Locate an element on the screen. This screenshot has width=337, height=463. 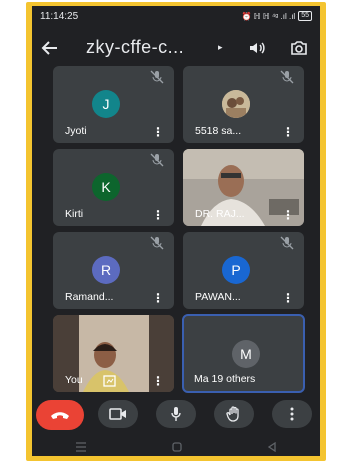
video-icon is located at coordinates (117, 414).